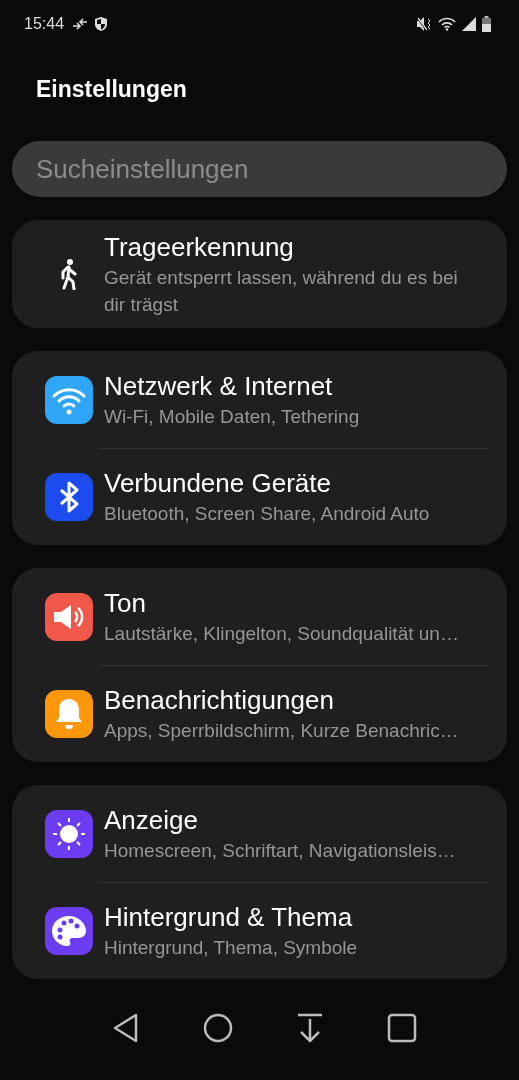 The image size is (519, 1080). What do you see at coordinates (199, 247) in the screenshot?
I see `item-title: Trageerkennung` at bounding box center [199, 247].